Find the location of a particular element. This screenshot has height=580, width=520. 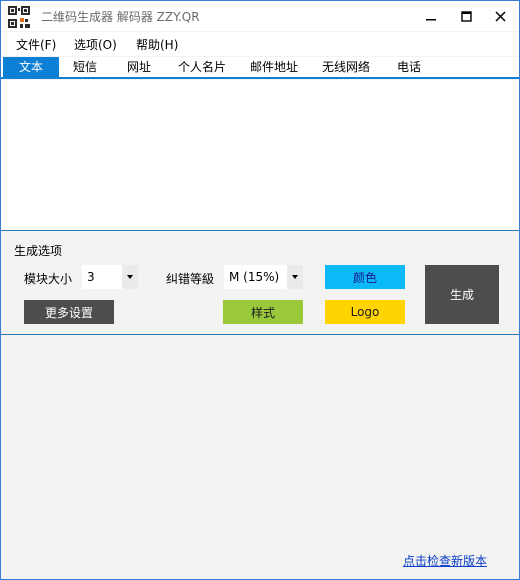

menu-bar: 文件(F) 选项(O) 帮助(H) is located at coordinates (260, 44).